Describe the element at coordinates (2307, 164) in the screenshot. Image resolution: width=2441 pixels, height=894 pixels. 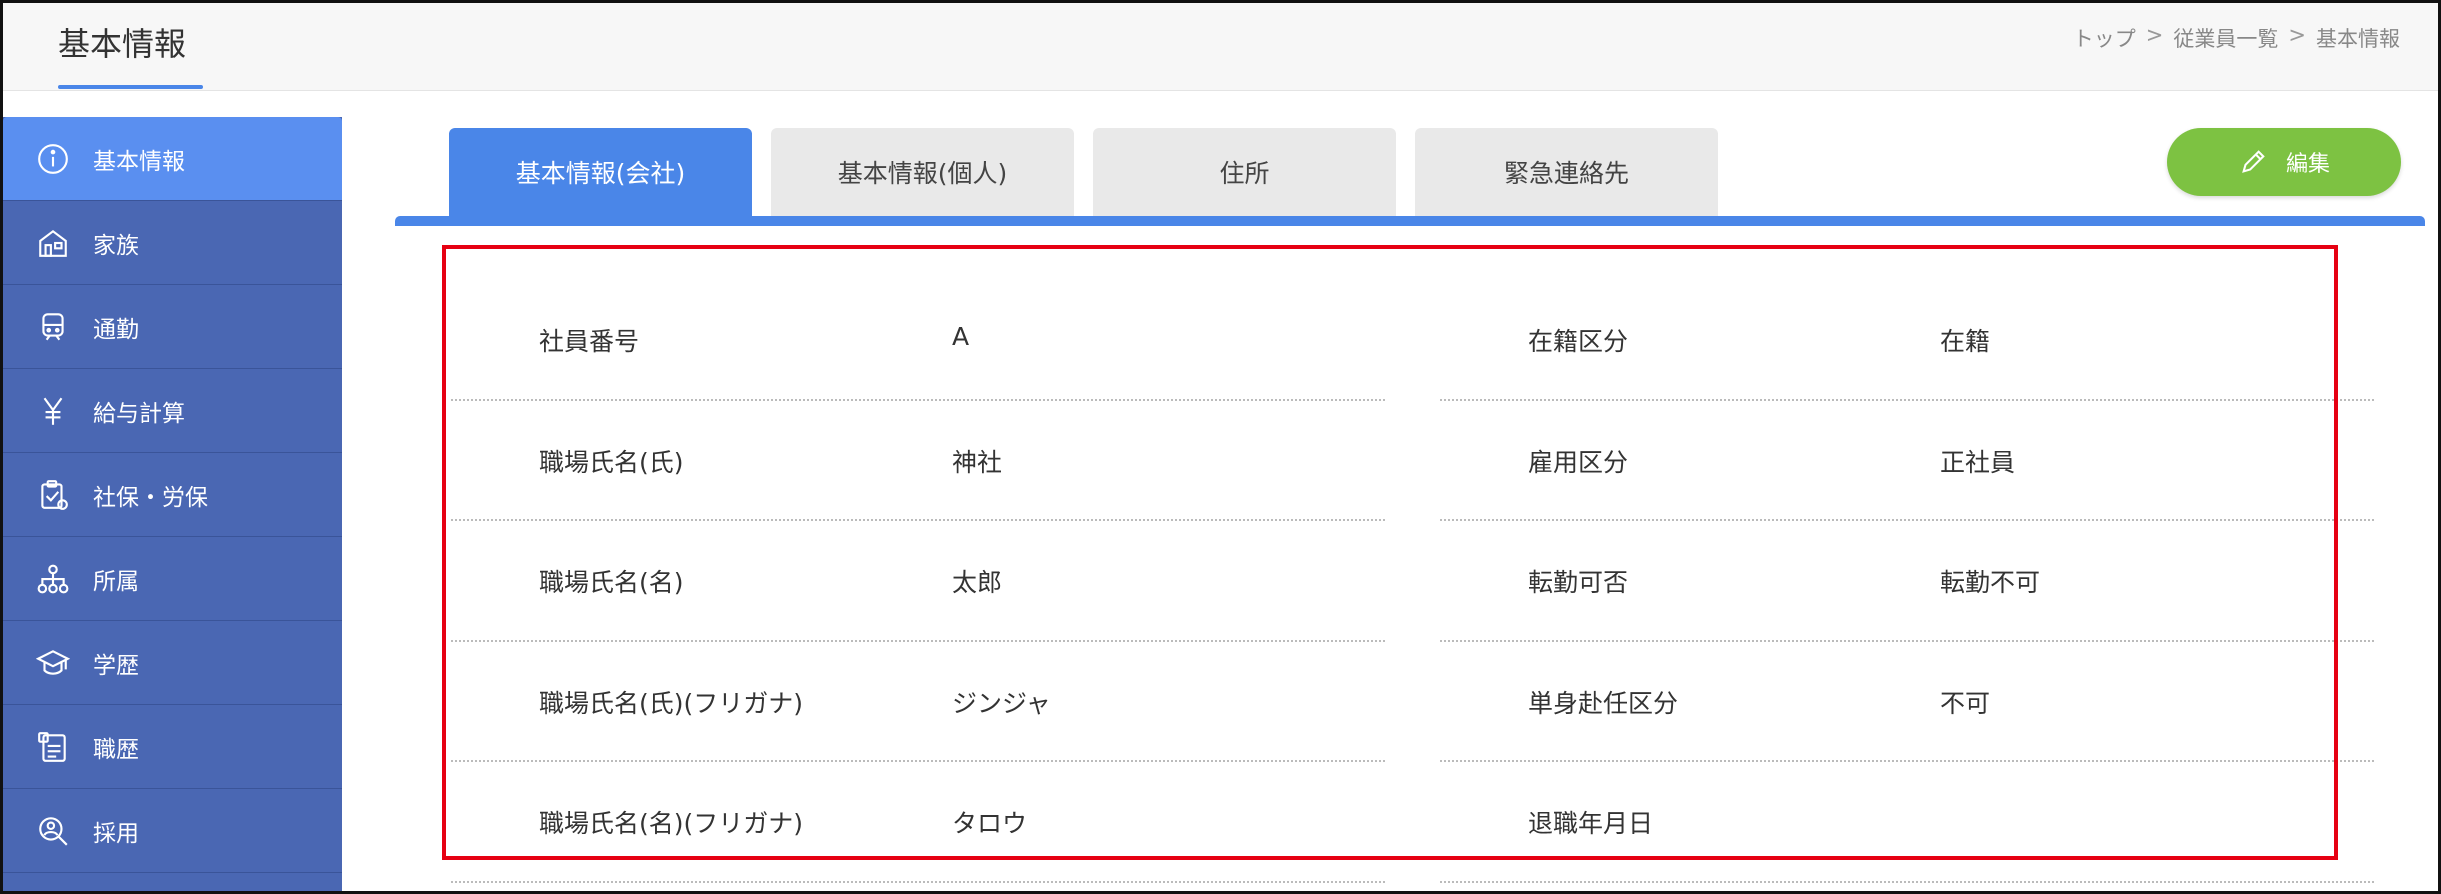
I see `edit-button-label: 編集` at that location.